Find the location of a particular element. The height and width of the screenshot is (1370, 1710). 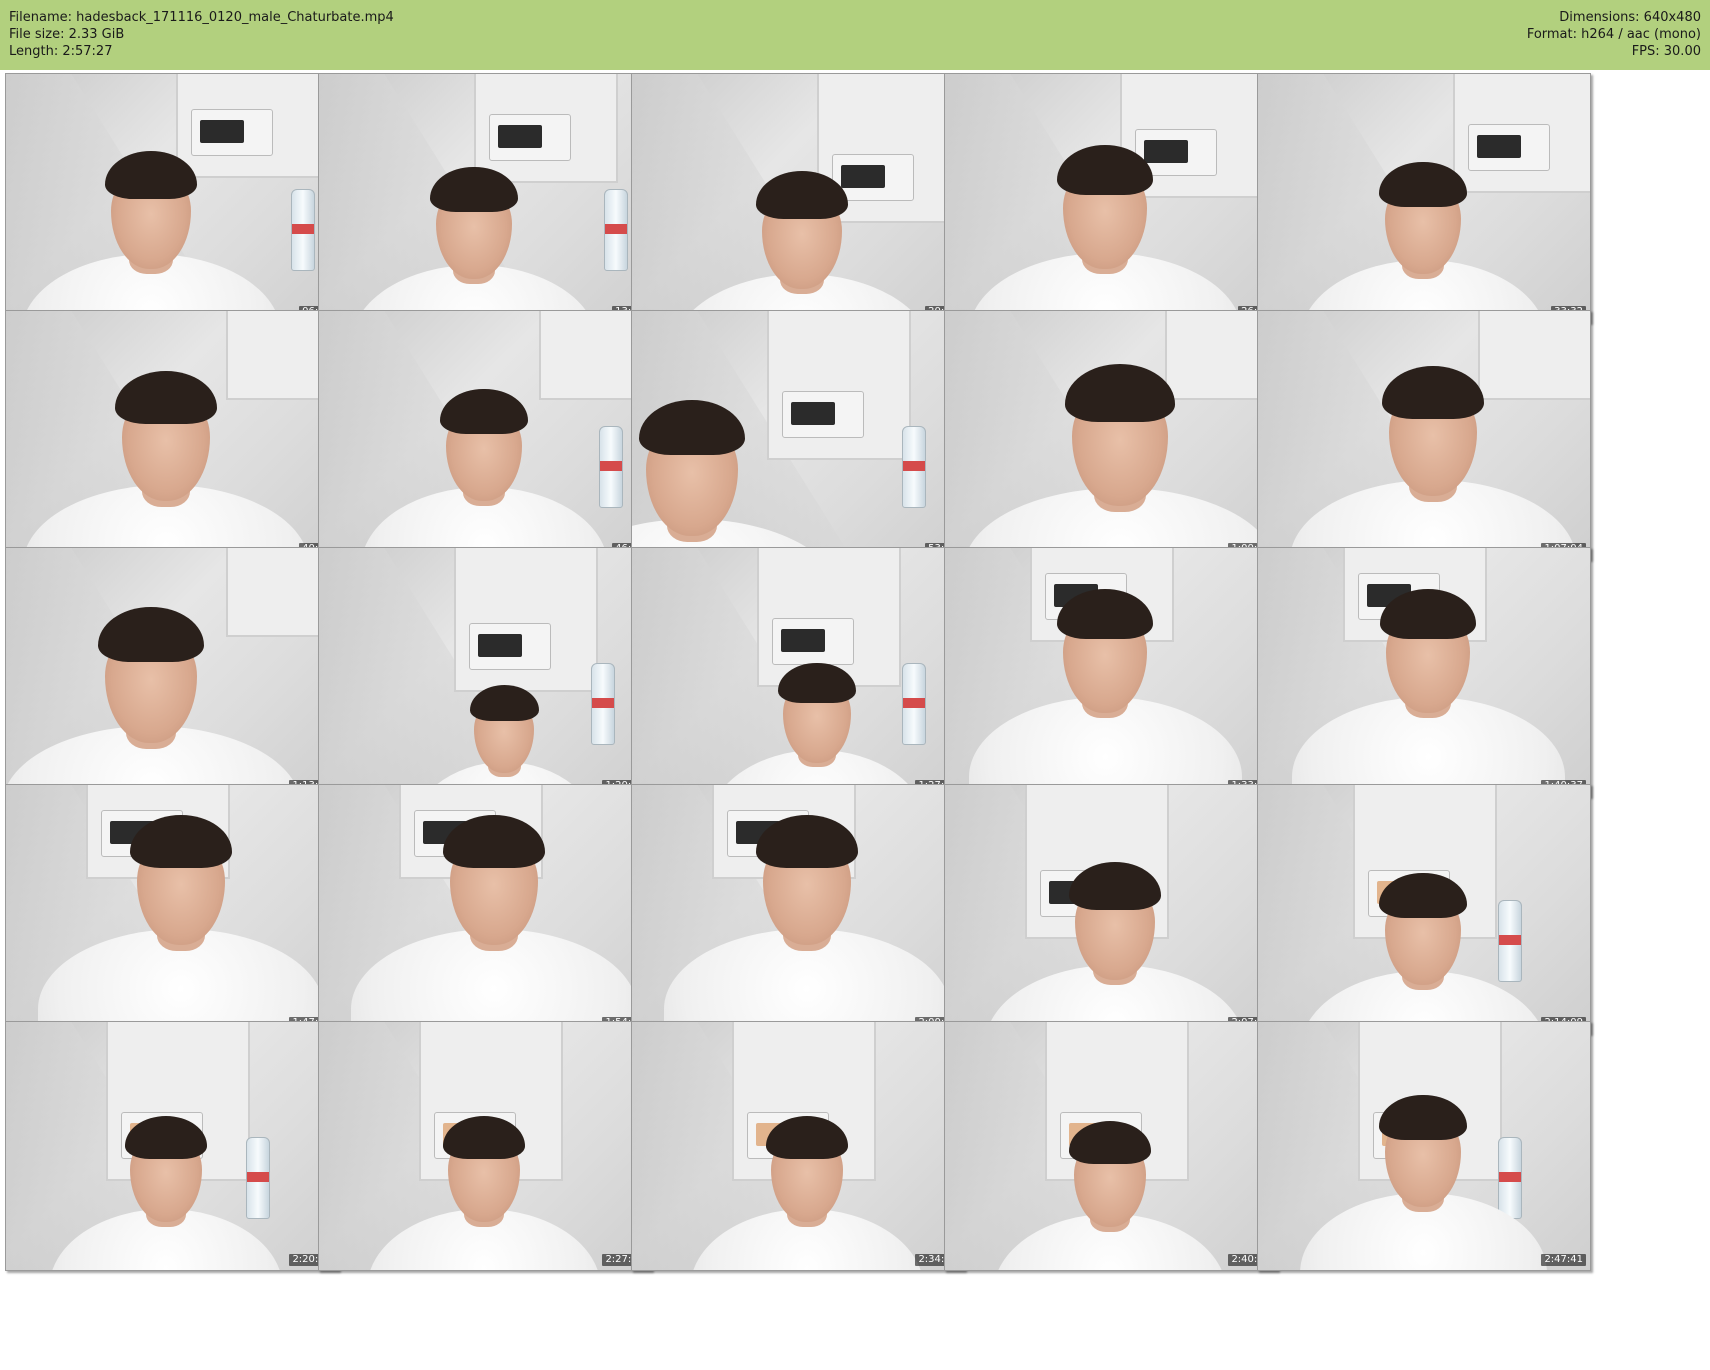

length-label: Length: 2:57:27 is located at coordinates (61, 51).